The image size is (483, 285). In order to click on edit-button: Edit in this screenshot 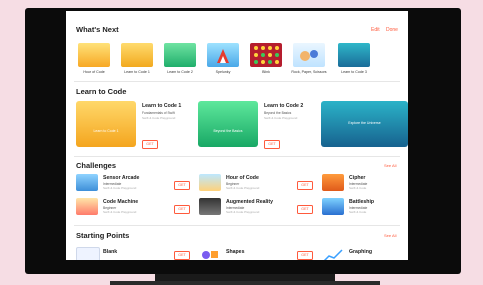, I will do `click(375, 30)`.